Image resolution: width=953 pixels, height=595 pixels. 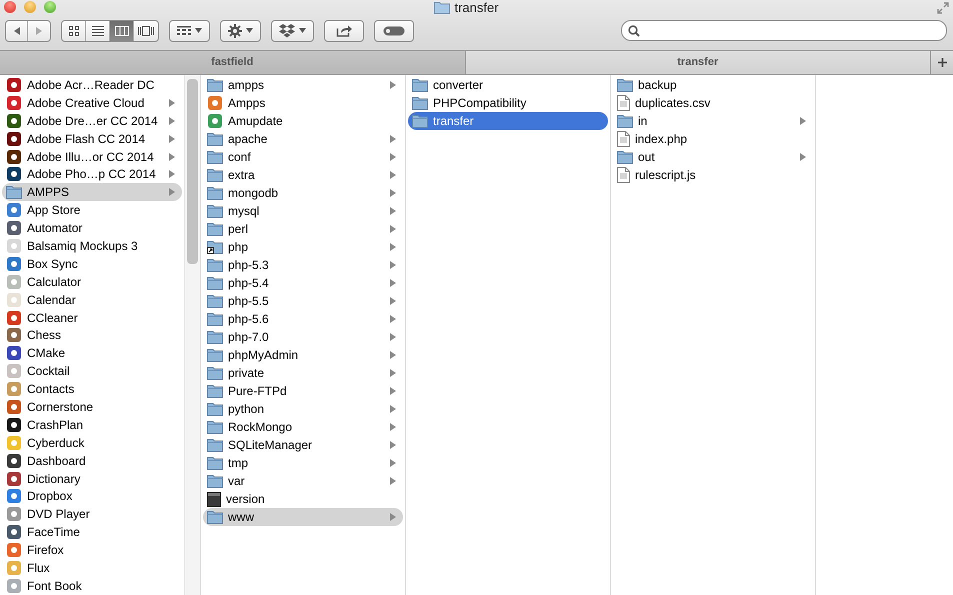 What do you see at coordinates (92, 317) in the screenshot?
I see `file-item: CCleaner` at bounding box center [92, 317].